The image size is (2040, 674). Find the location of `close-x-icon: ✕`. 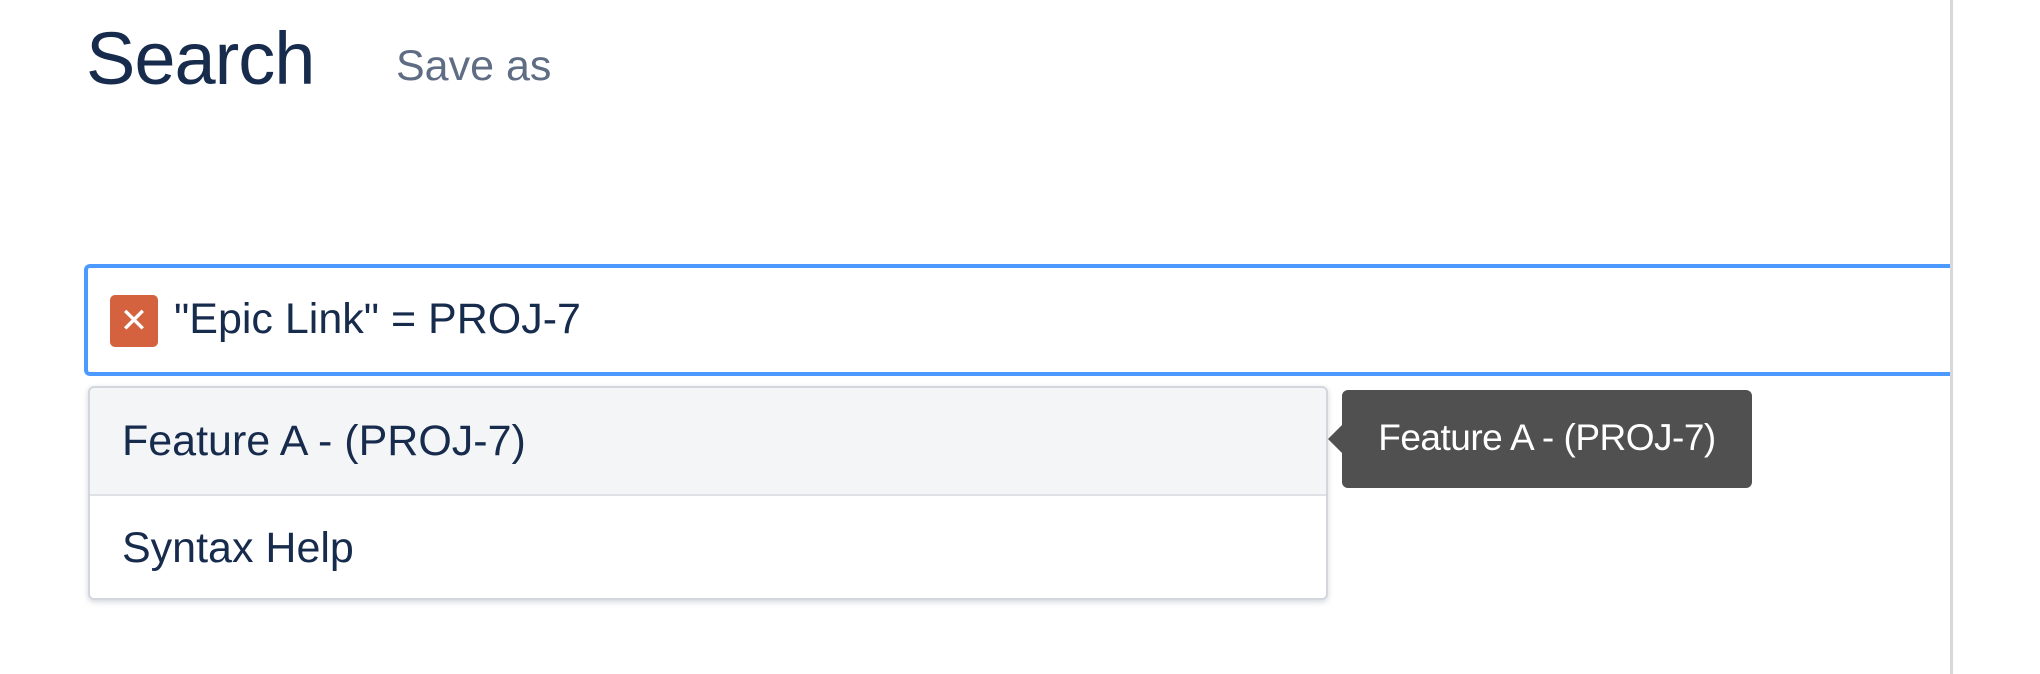

close-x-icon: ✕ is located at coordinates (134, 321).